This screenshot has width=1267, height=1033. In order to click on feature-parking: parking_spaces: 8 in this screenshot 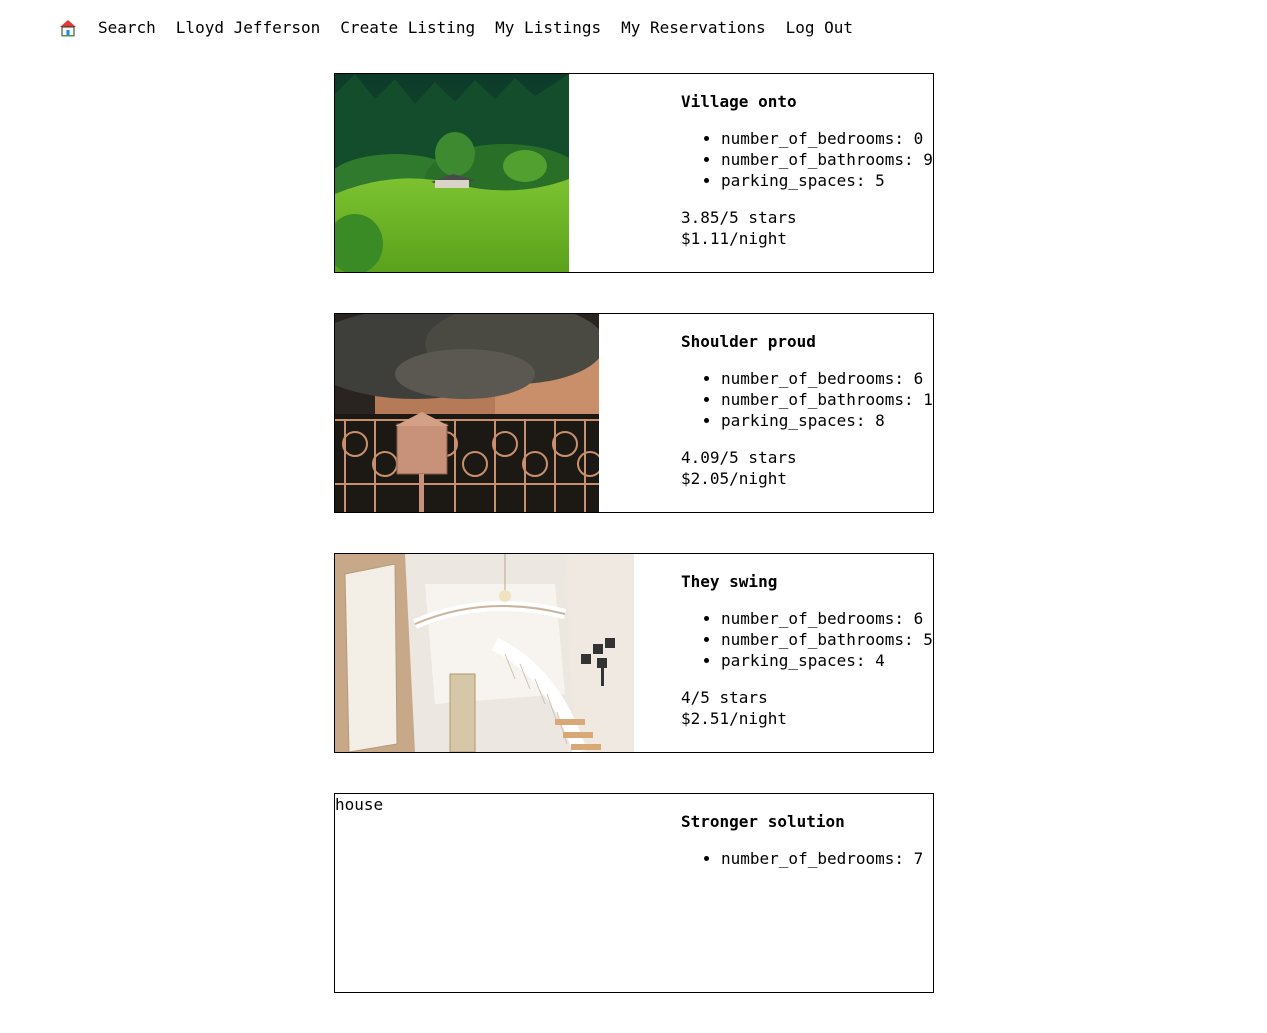, I will do `click(827, 420)`.